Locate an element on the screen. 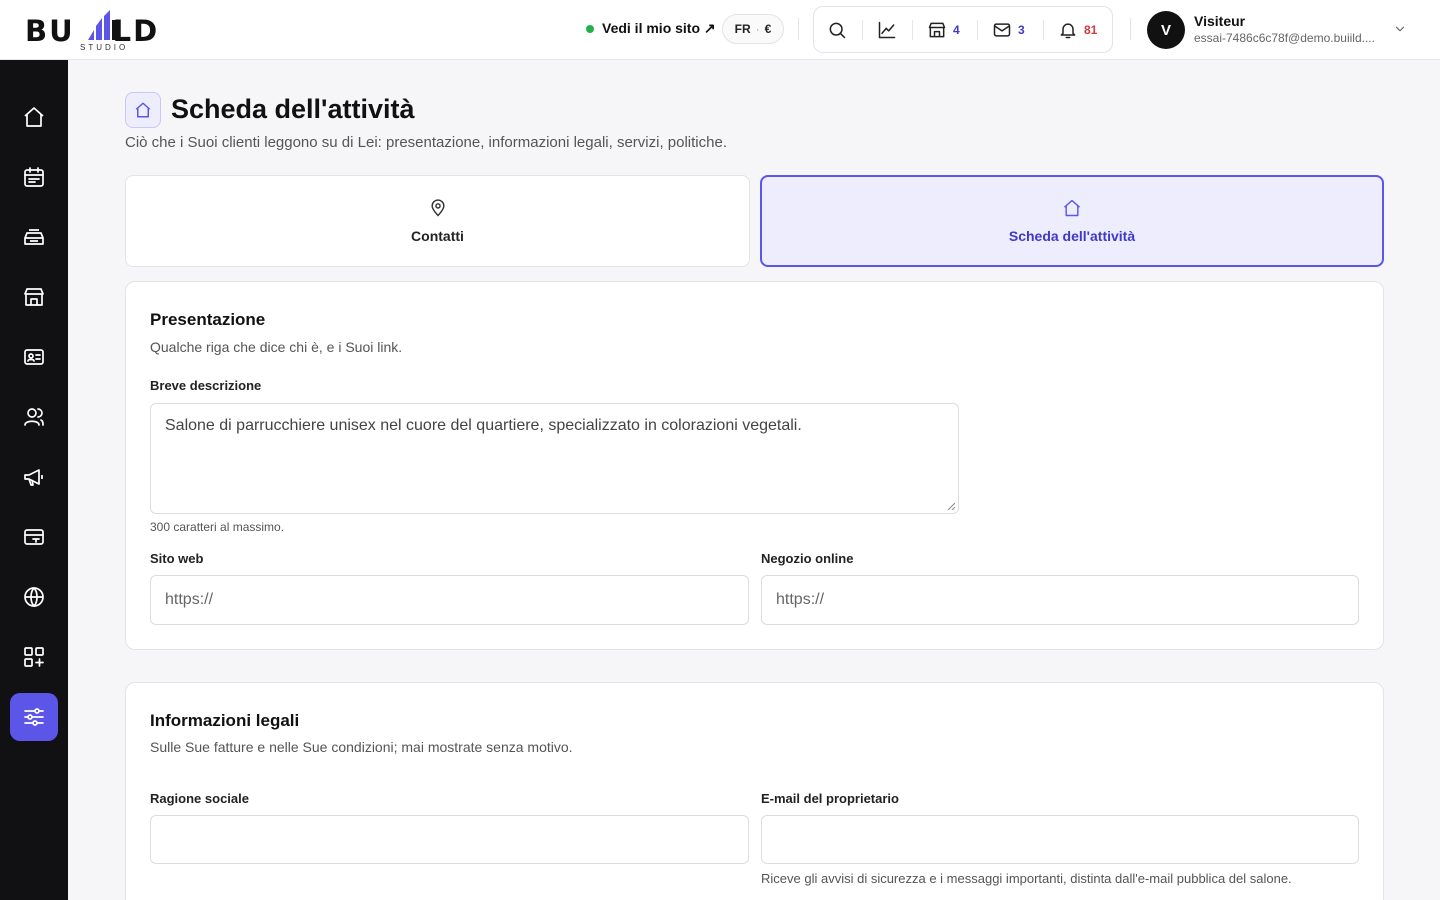 The height and width of the screenshot is (900, 1440). description-hint: 300 caratteri al massimo. is located at coordinates (217, 527).